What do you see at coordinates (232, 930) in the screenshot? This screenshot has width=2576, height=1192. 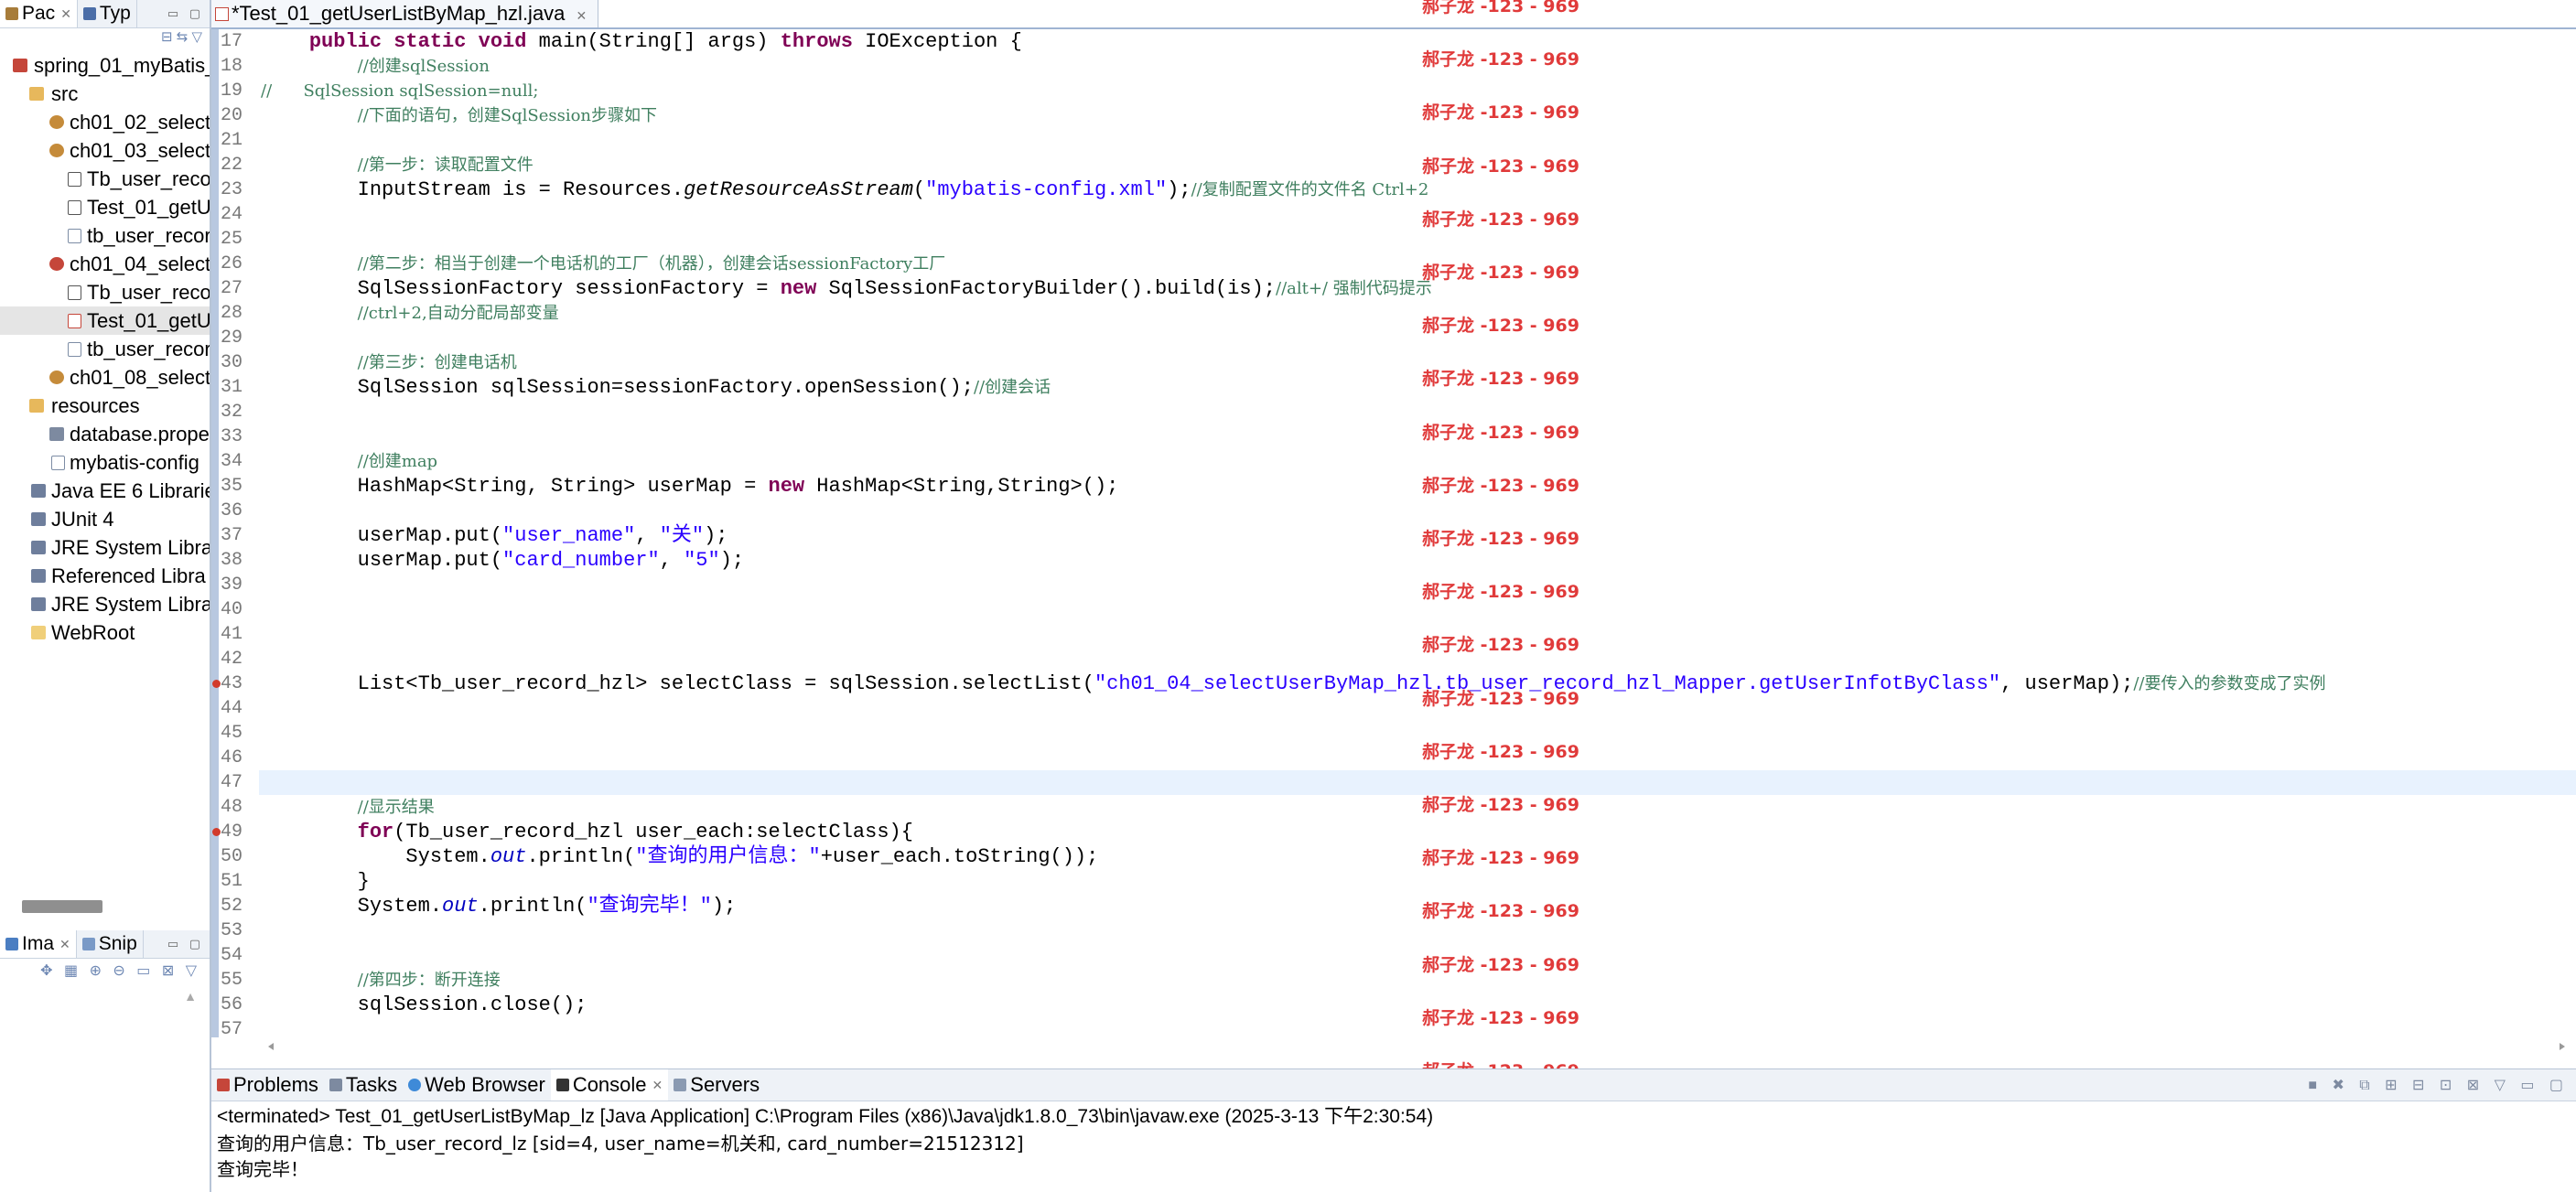 I see `line-number: 53` at bounding box center [232, 930].